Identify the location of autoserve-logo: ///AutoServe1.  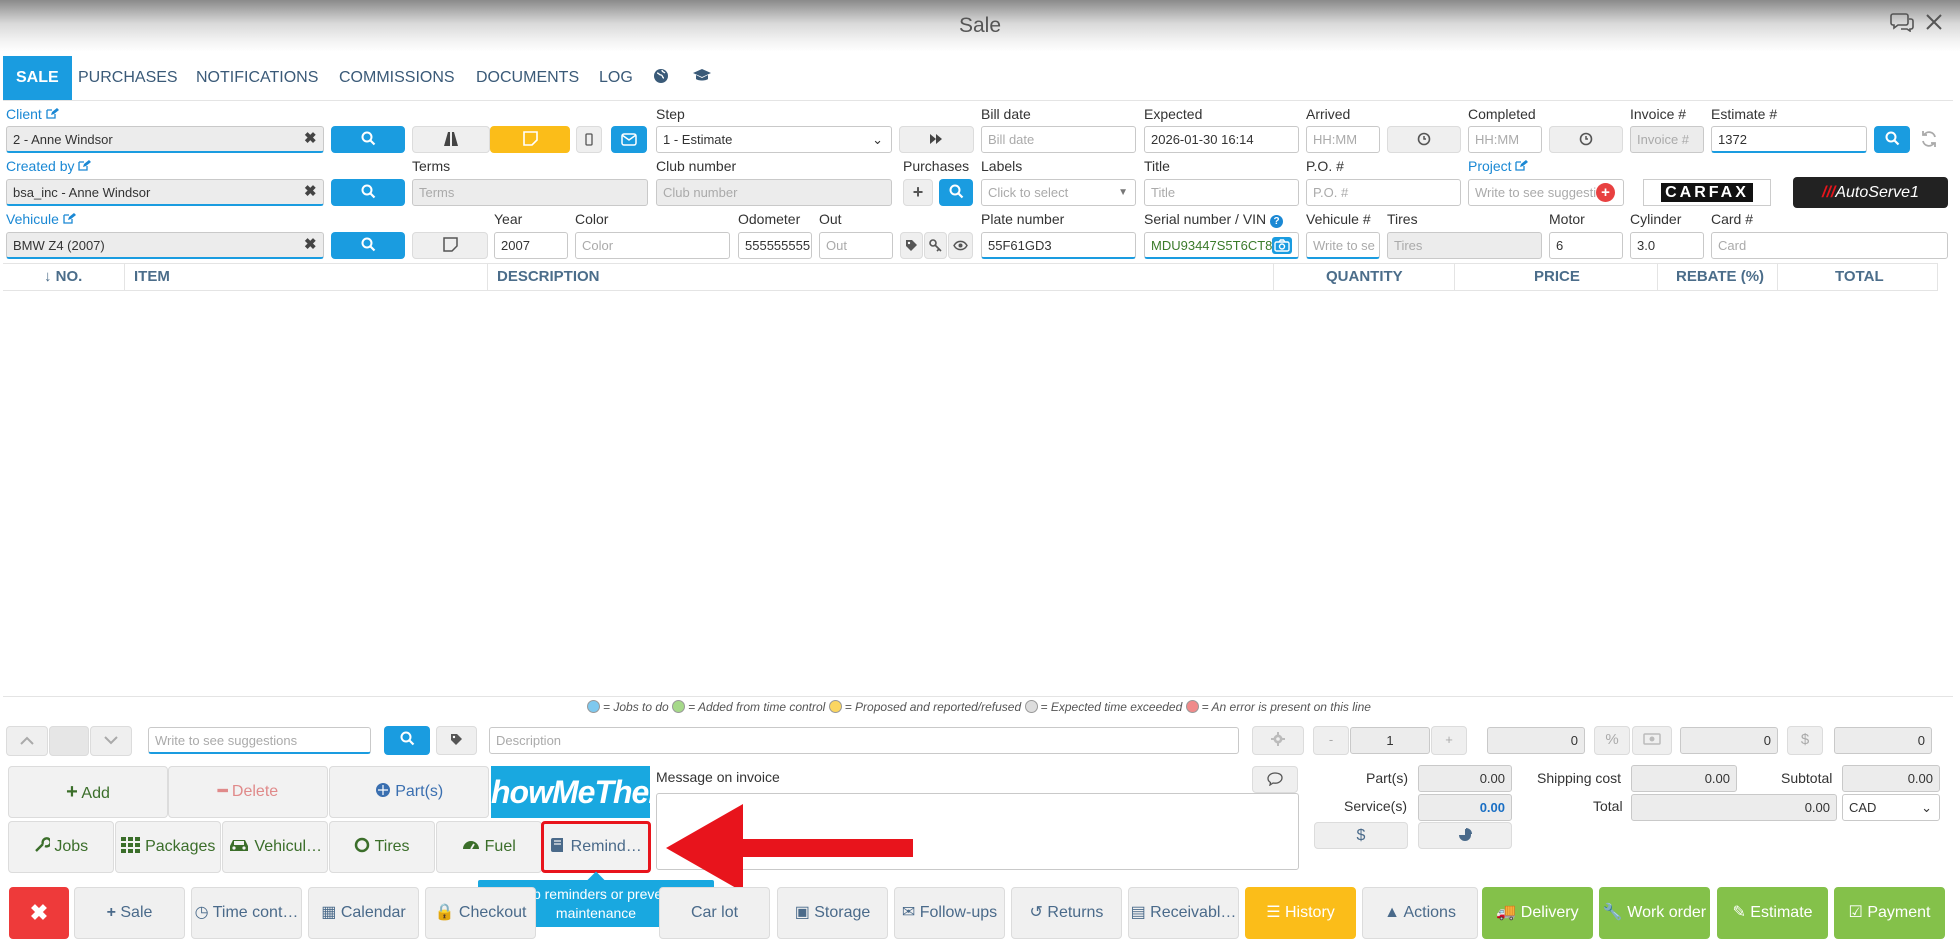
(1870, 192).